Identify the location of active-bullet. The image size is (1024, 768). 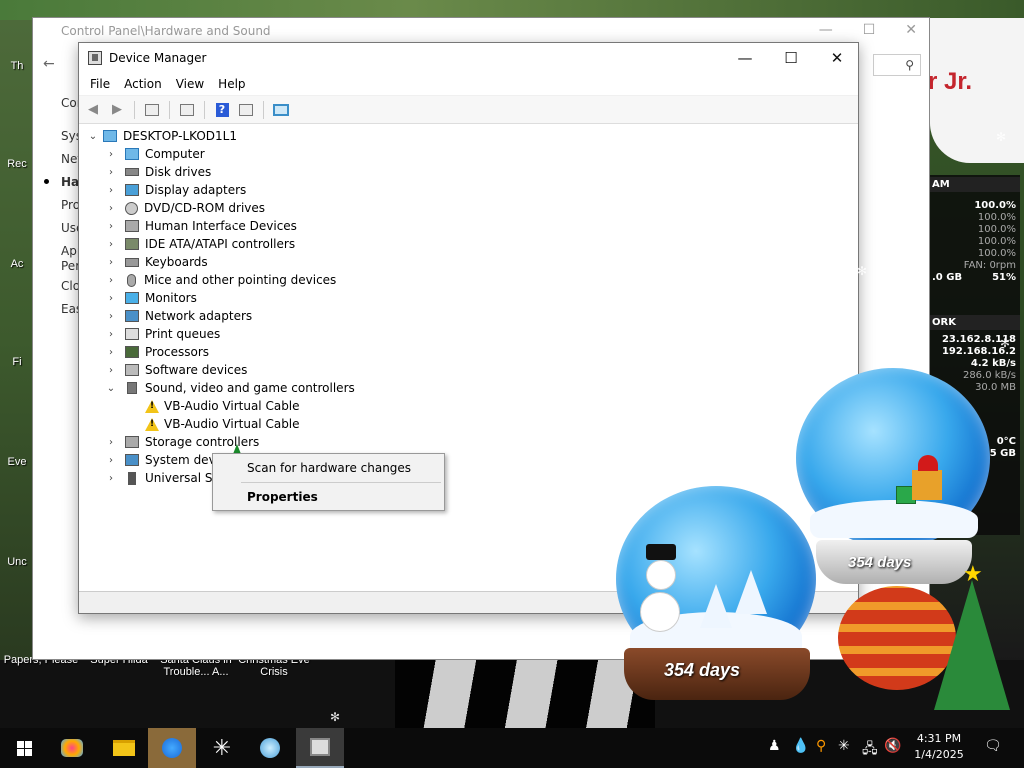
(46, 181).